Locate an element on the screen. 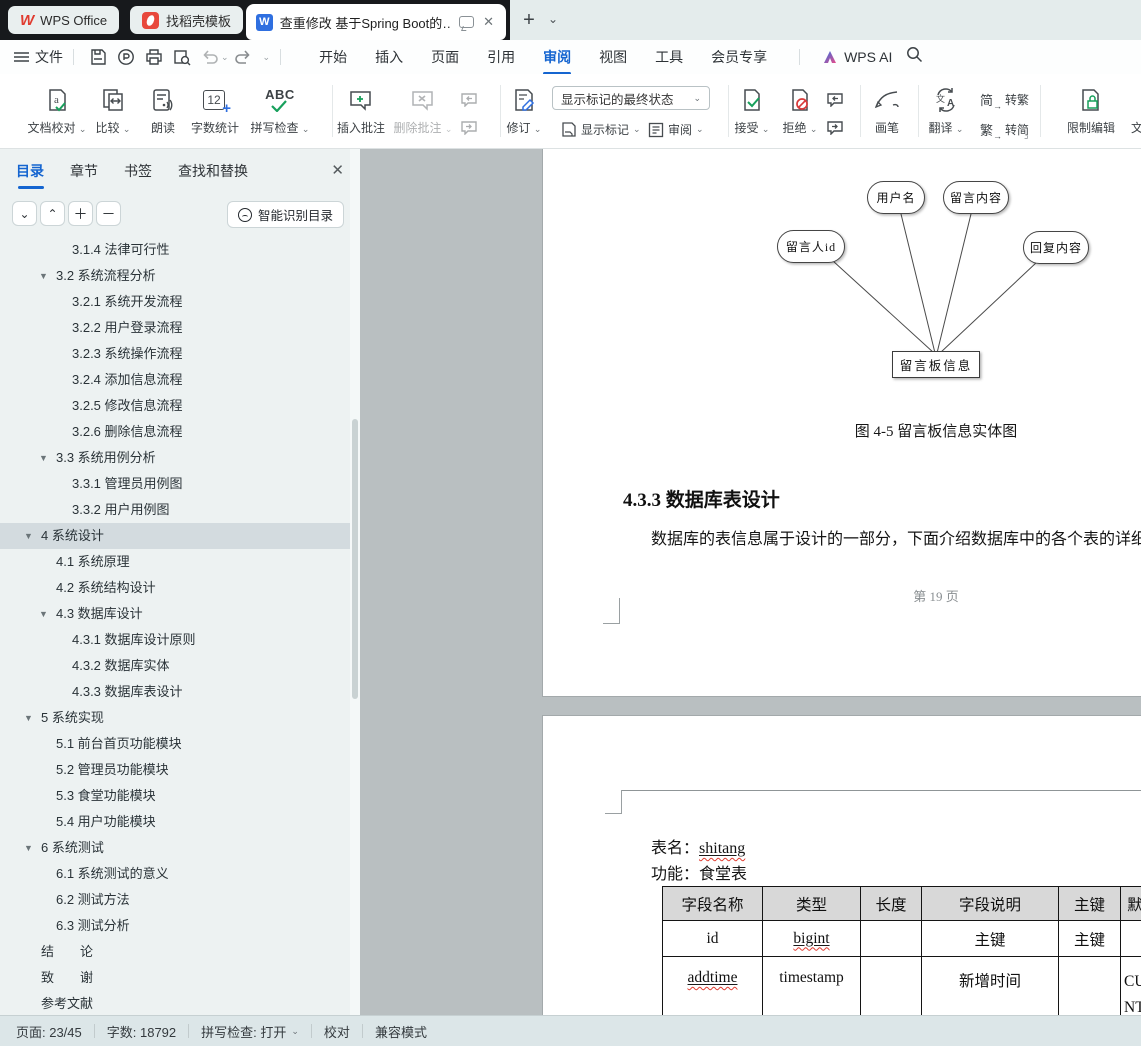 This screenshot has height=1046, width=1141. toc-item: 参考文献 is located at coordinates (175, 1003).